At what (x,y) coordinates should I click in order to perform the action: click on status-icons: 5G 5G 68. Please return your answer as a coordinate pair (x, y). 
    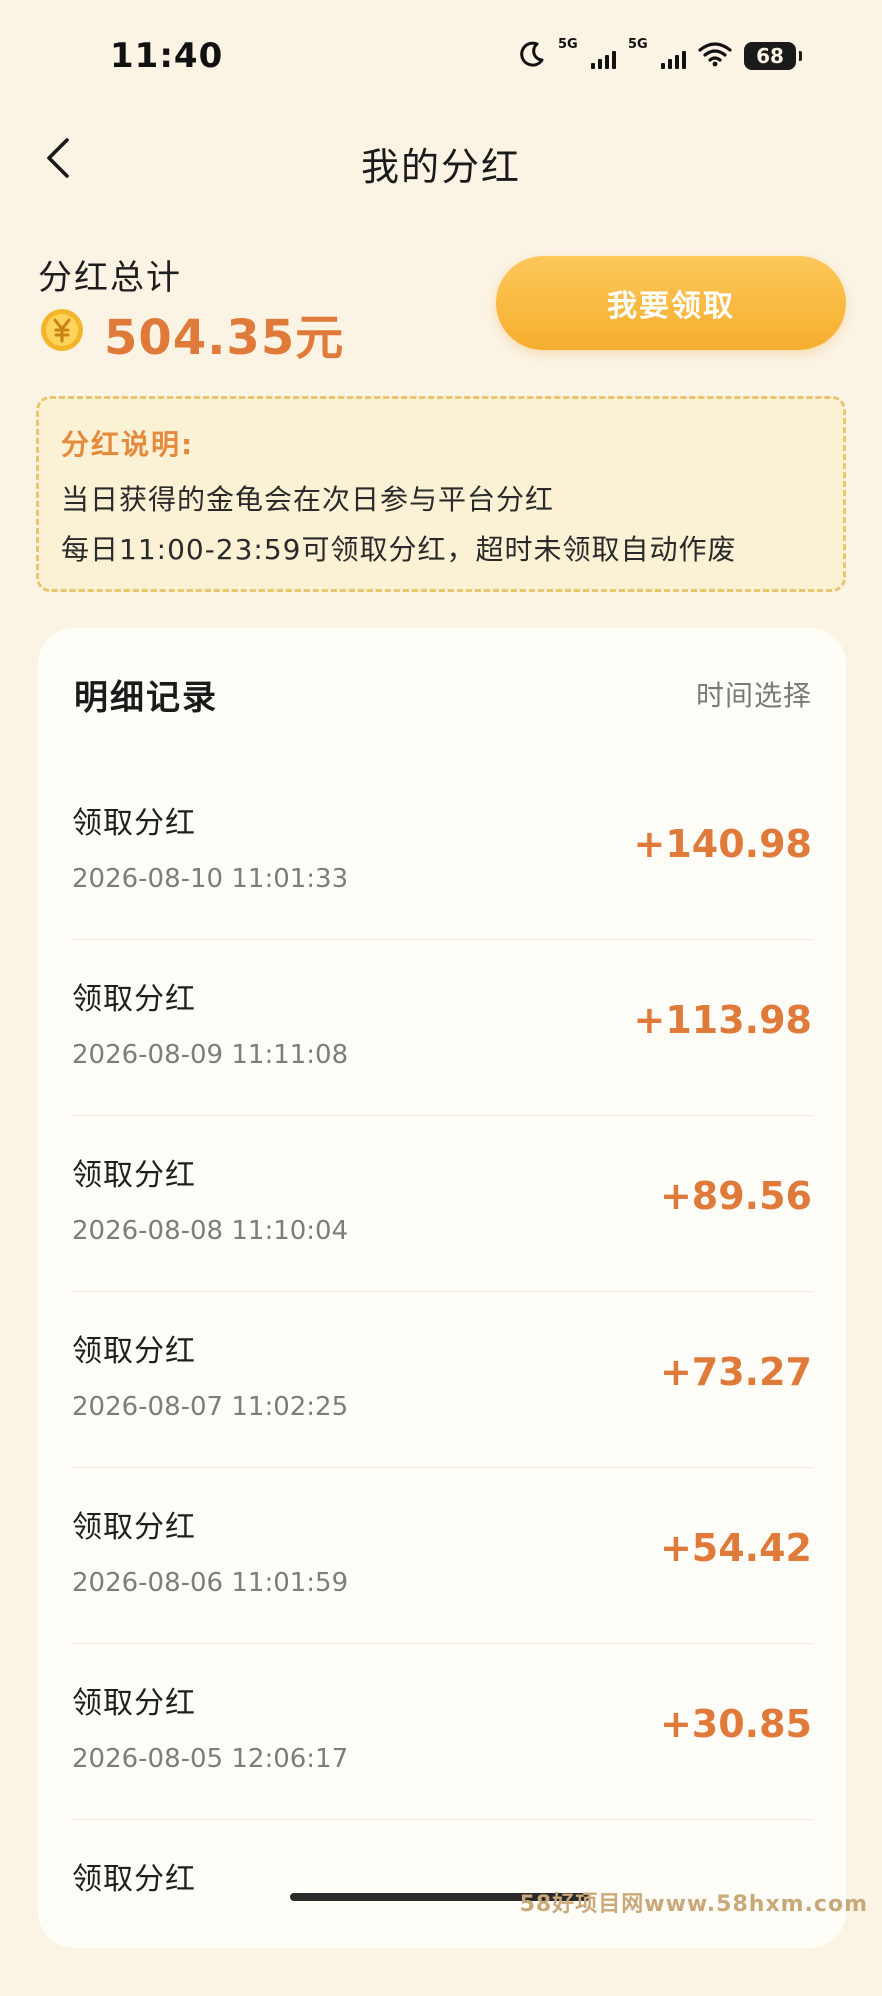
    Looking at the image, I should click on (660, 54).